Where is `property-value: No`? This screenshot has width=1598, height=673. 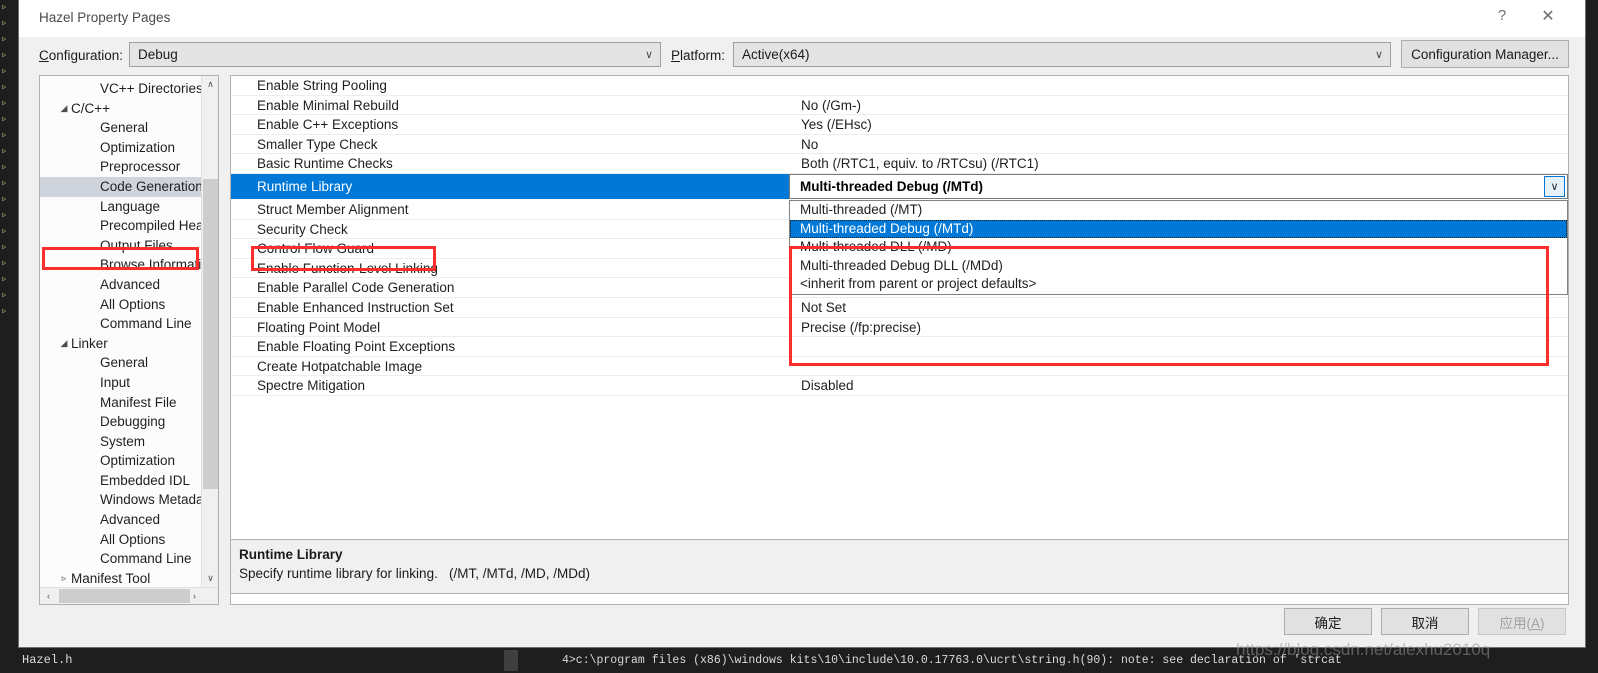 property-value: No is located at coordinates (809, 145).